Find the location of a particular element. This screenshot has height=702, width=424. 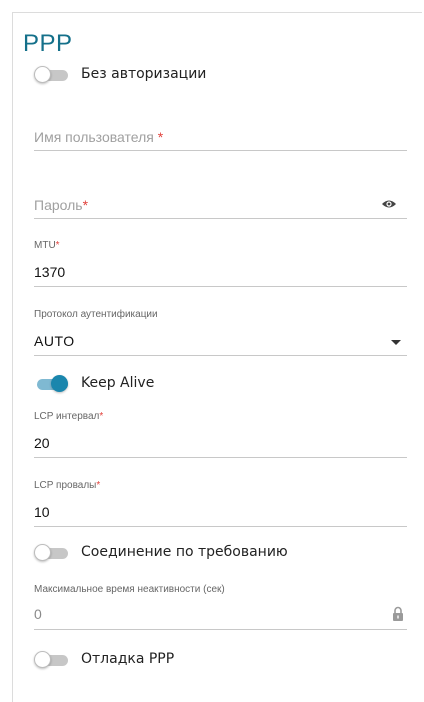

mtu-label: MTU* is located at coordinates (47, 245).